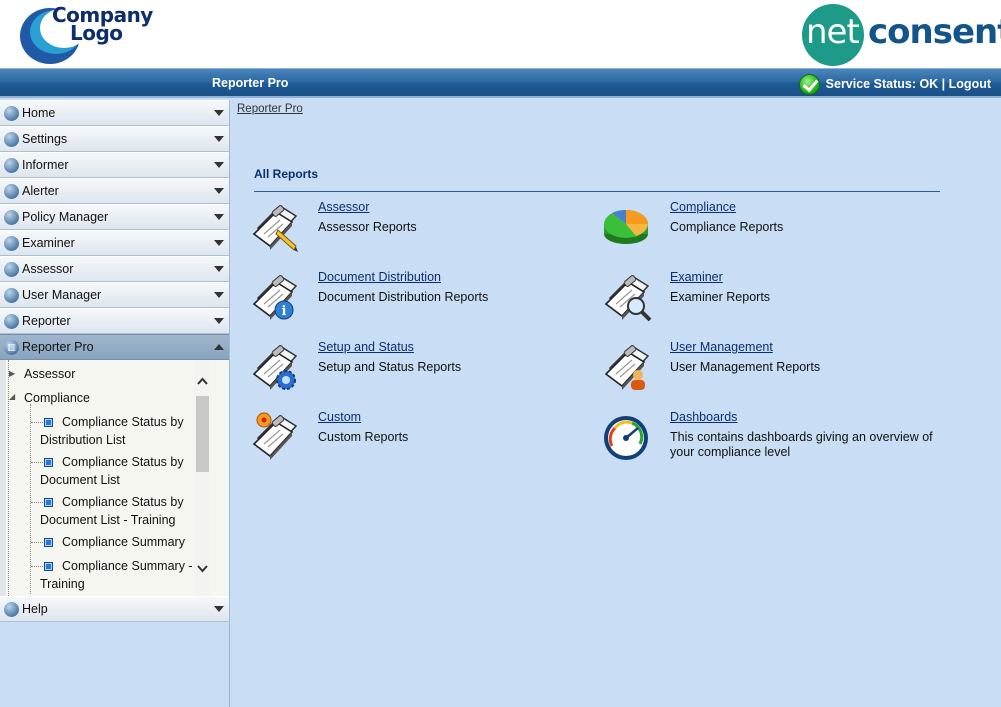 The width and height of the screenshot is (1001, 707). What do you see at coordinates (11, 217) in the screenshot?
I see `policy-icon` at bounding box center [11, 217].